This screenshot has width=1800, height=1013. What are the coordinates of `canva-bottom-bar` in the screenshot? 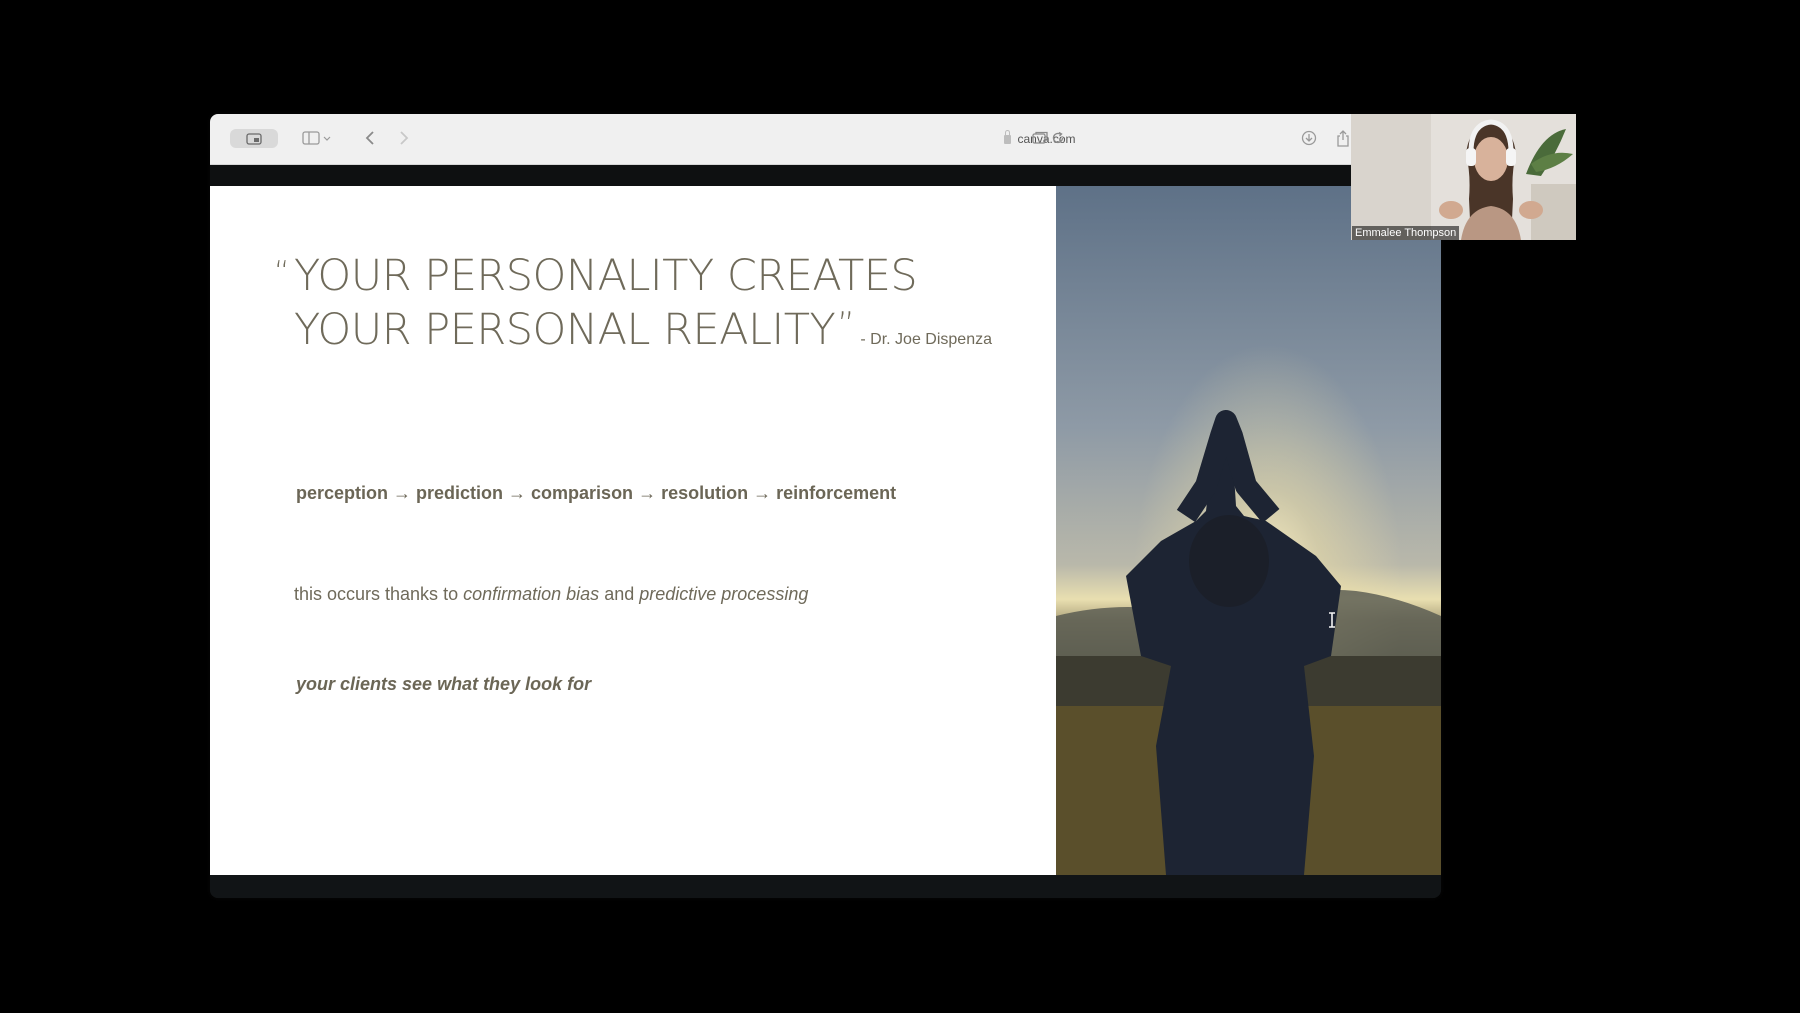 It's located at (825, 886).